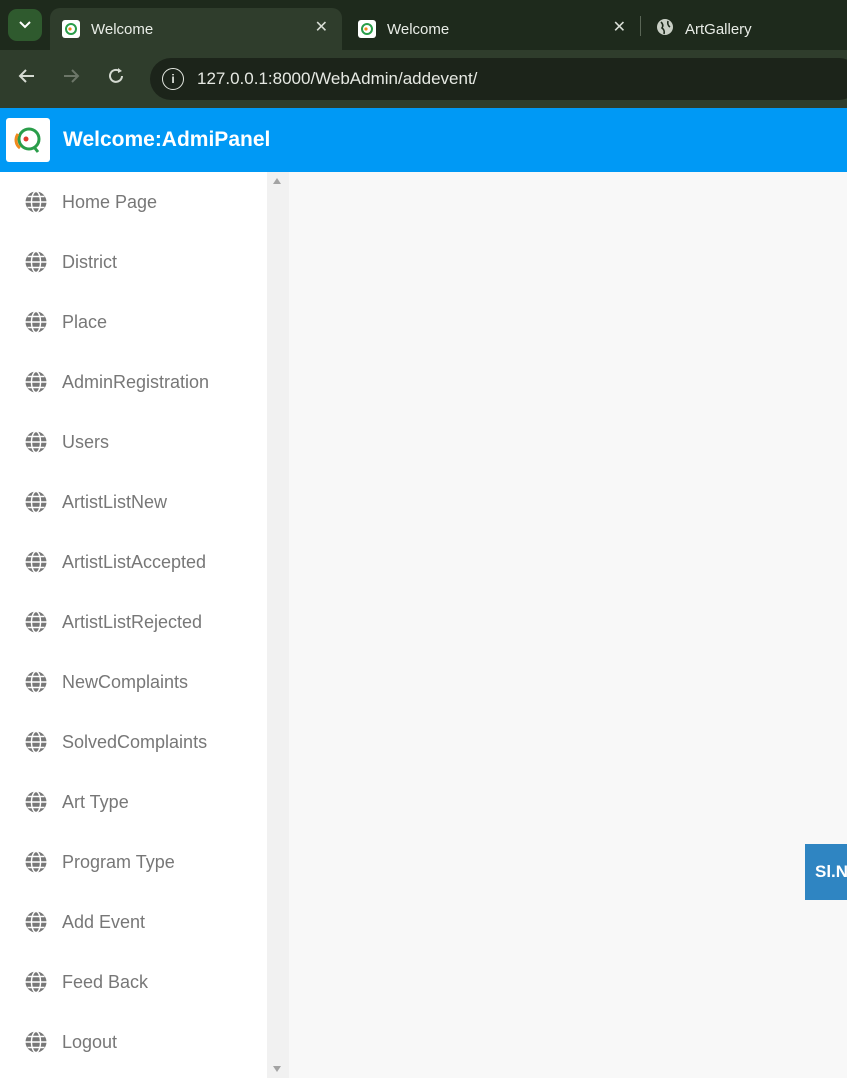 The image size is (847, 1078). I want to click on tab-search-button, so click(25, 25).